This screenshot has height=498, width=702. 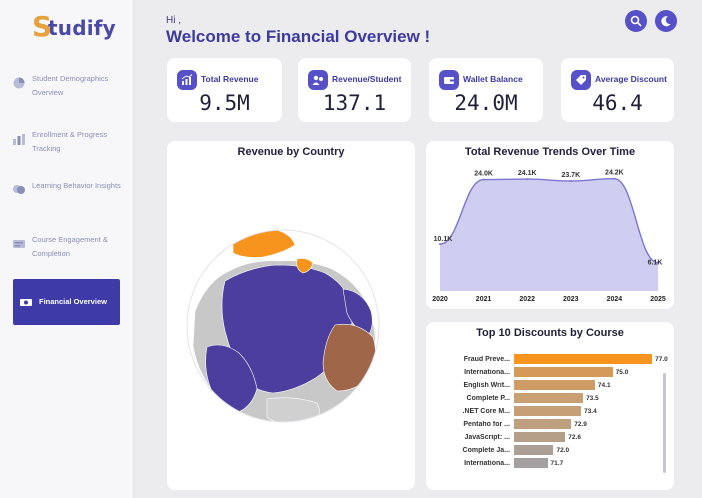 I want to click on data-label: 23.7K, so click(x=570, y=175).